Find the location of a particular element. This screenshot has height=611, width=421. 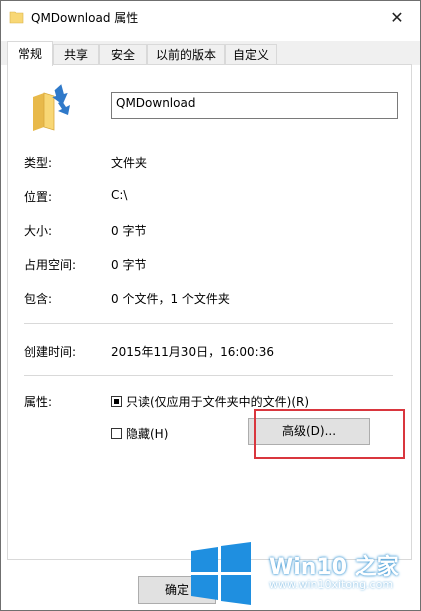

size-on-disk-value: 0 字节 is located at coordinates (129, 265).